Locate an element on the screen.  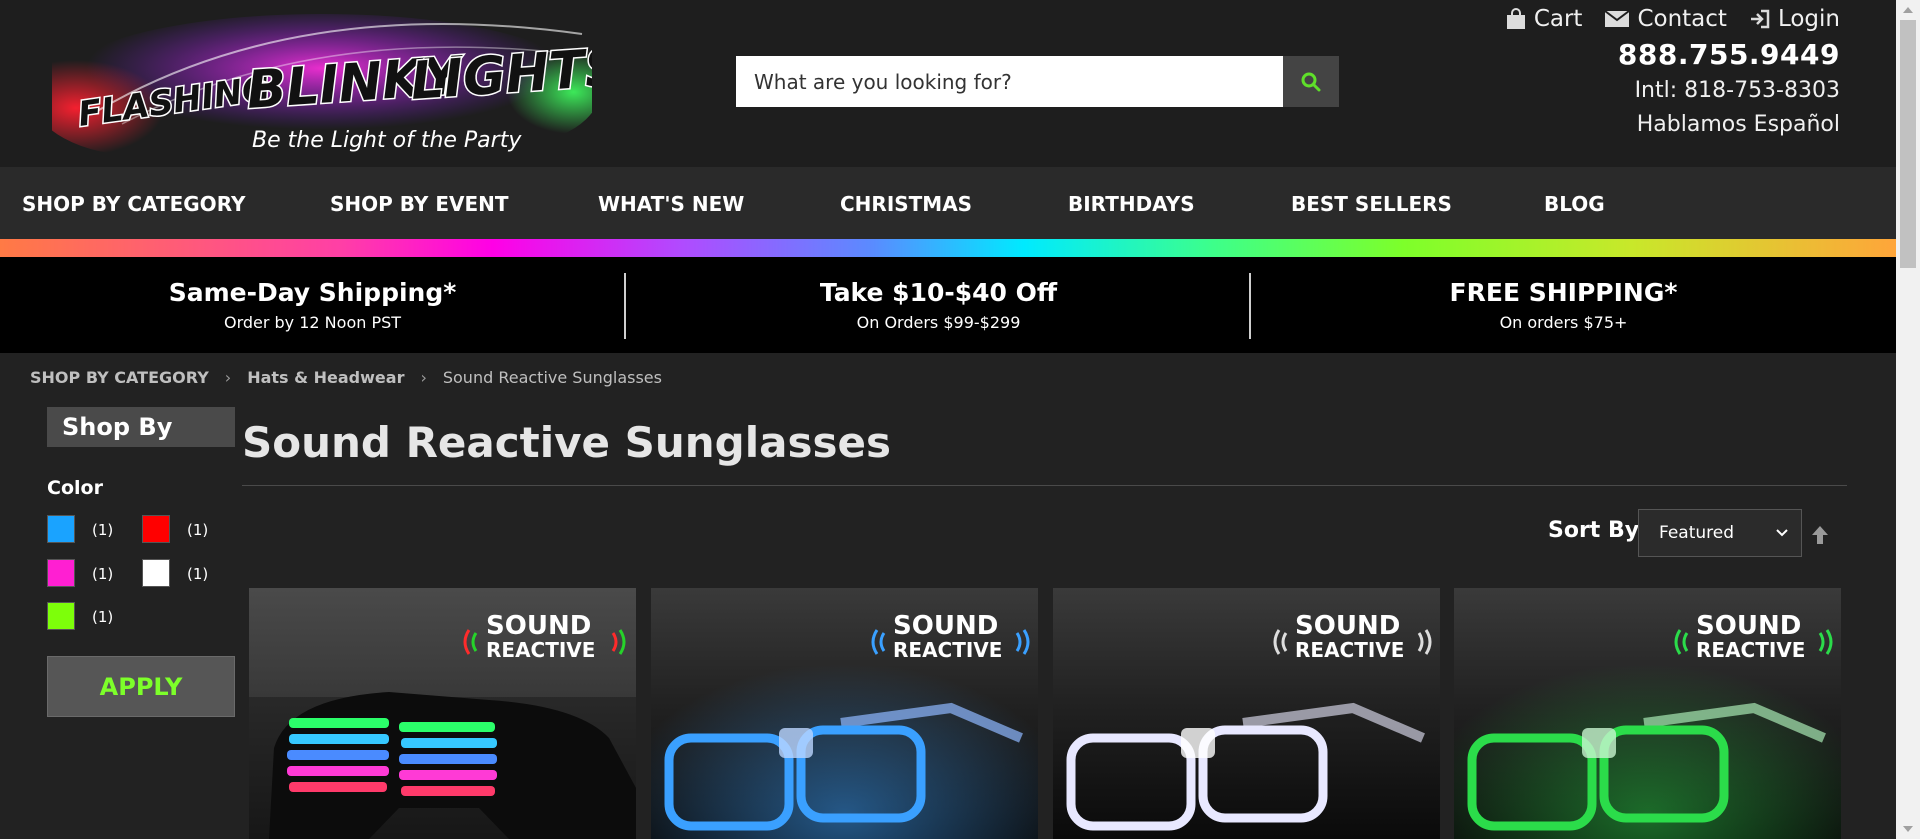
promo-subtitle: On orders $75+ is located at coordinates (1563, 322).